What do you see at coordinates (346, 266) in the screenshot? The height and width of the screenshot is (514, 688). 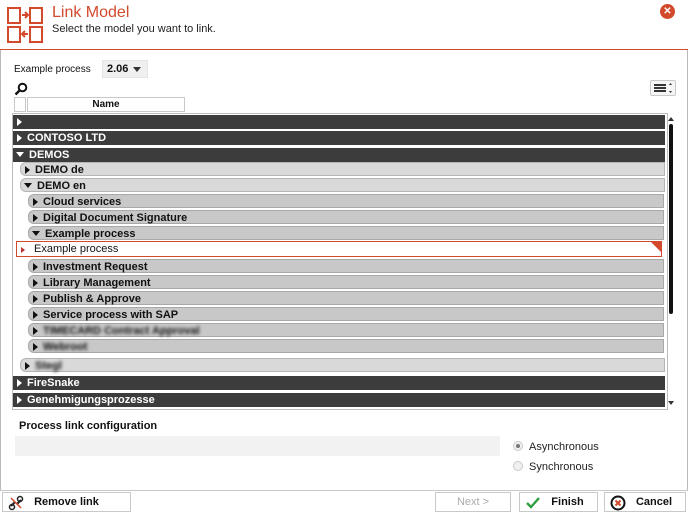 I see `tree-row-item: Investment Request` at bounding box center [346, 266].